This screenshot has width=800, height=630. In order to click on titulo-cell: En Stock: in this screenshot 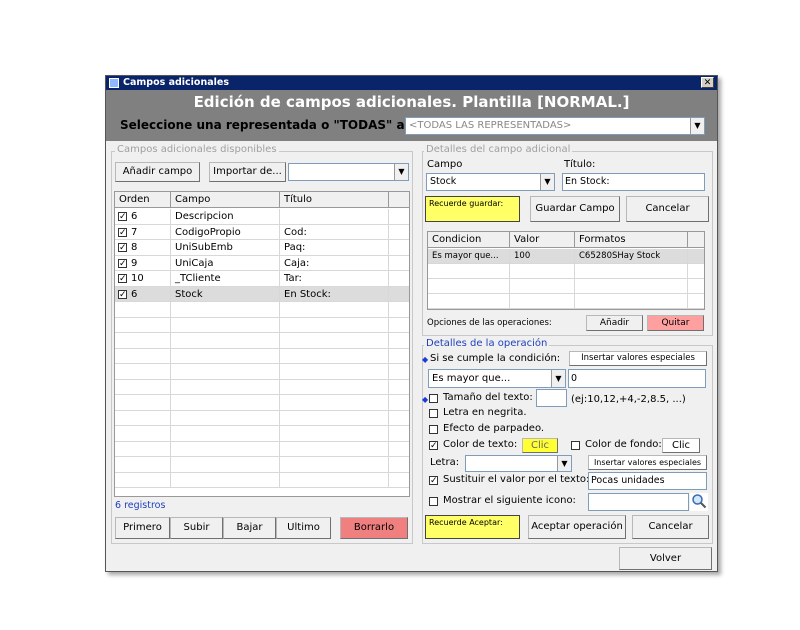, I will do `click(334, 294)`.